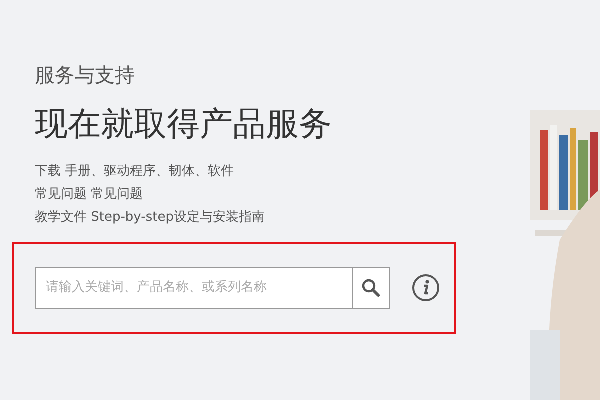  I want to click on link-text: 下载 手册、驱动程序、韧体、软件, so click(134, 171).